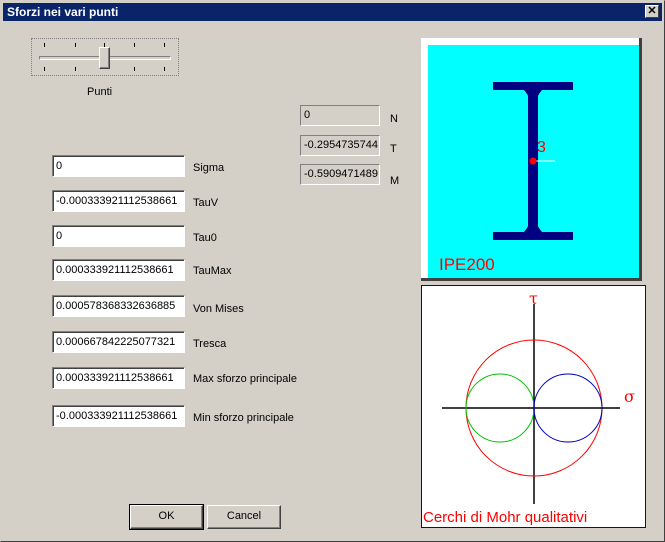 The height and width of the screenshot is (542, 665). I want to click on taumax-field: 0.000333921112538661, so click(118, 270).